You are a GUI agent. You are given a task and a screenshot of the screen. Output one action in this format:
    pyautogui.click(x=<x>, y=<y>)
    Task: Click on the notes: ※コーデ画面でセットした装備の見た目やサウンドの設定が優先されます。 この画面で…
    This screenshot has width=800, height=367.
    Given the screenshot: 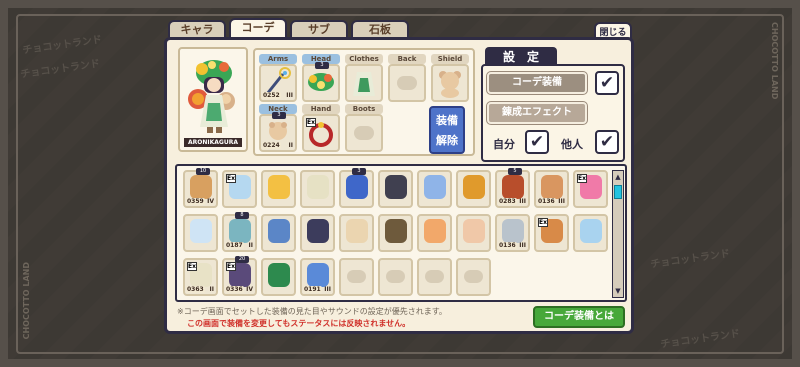 What is the action you would take?
    pyautogui.click(x=355, y=318)
    